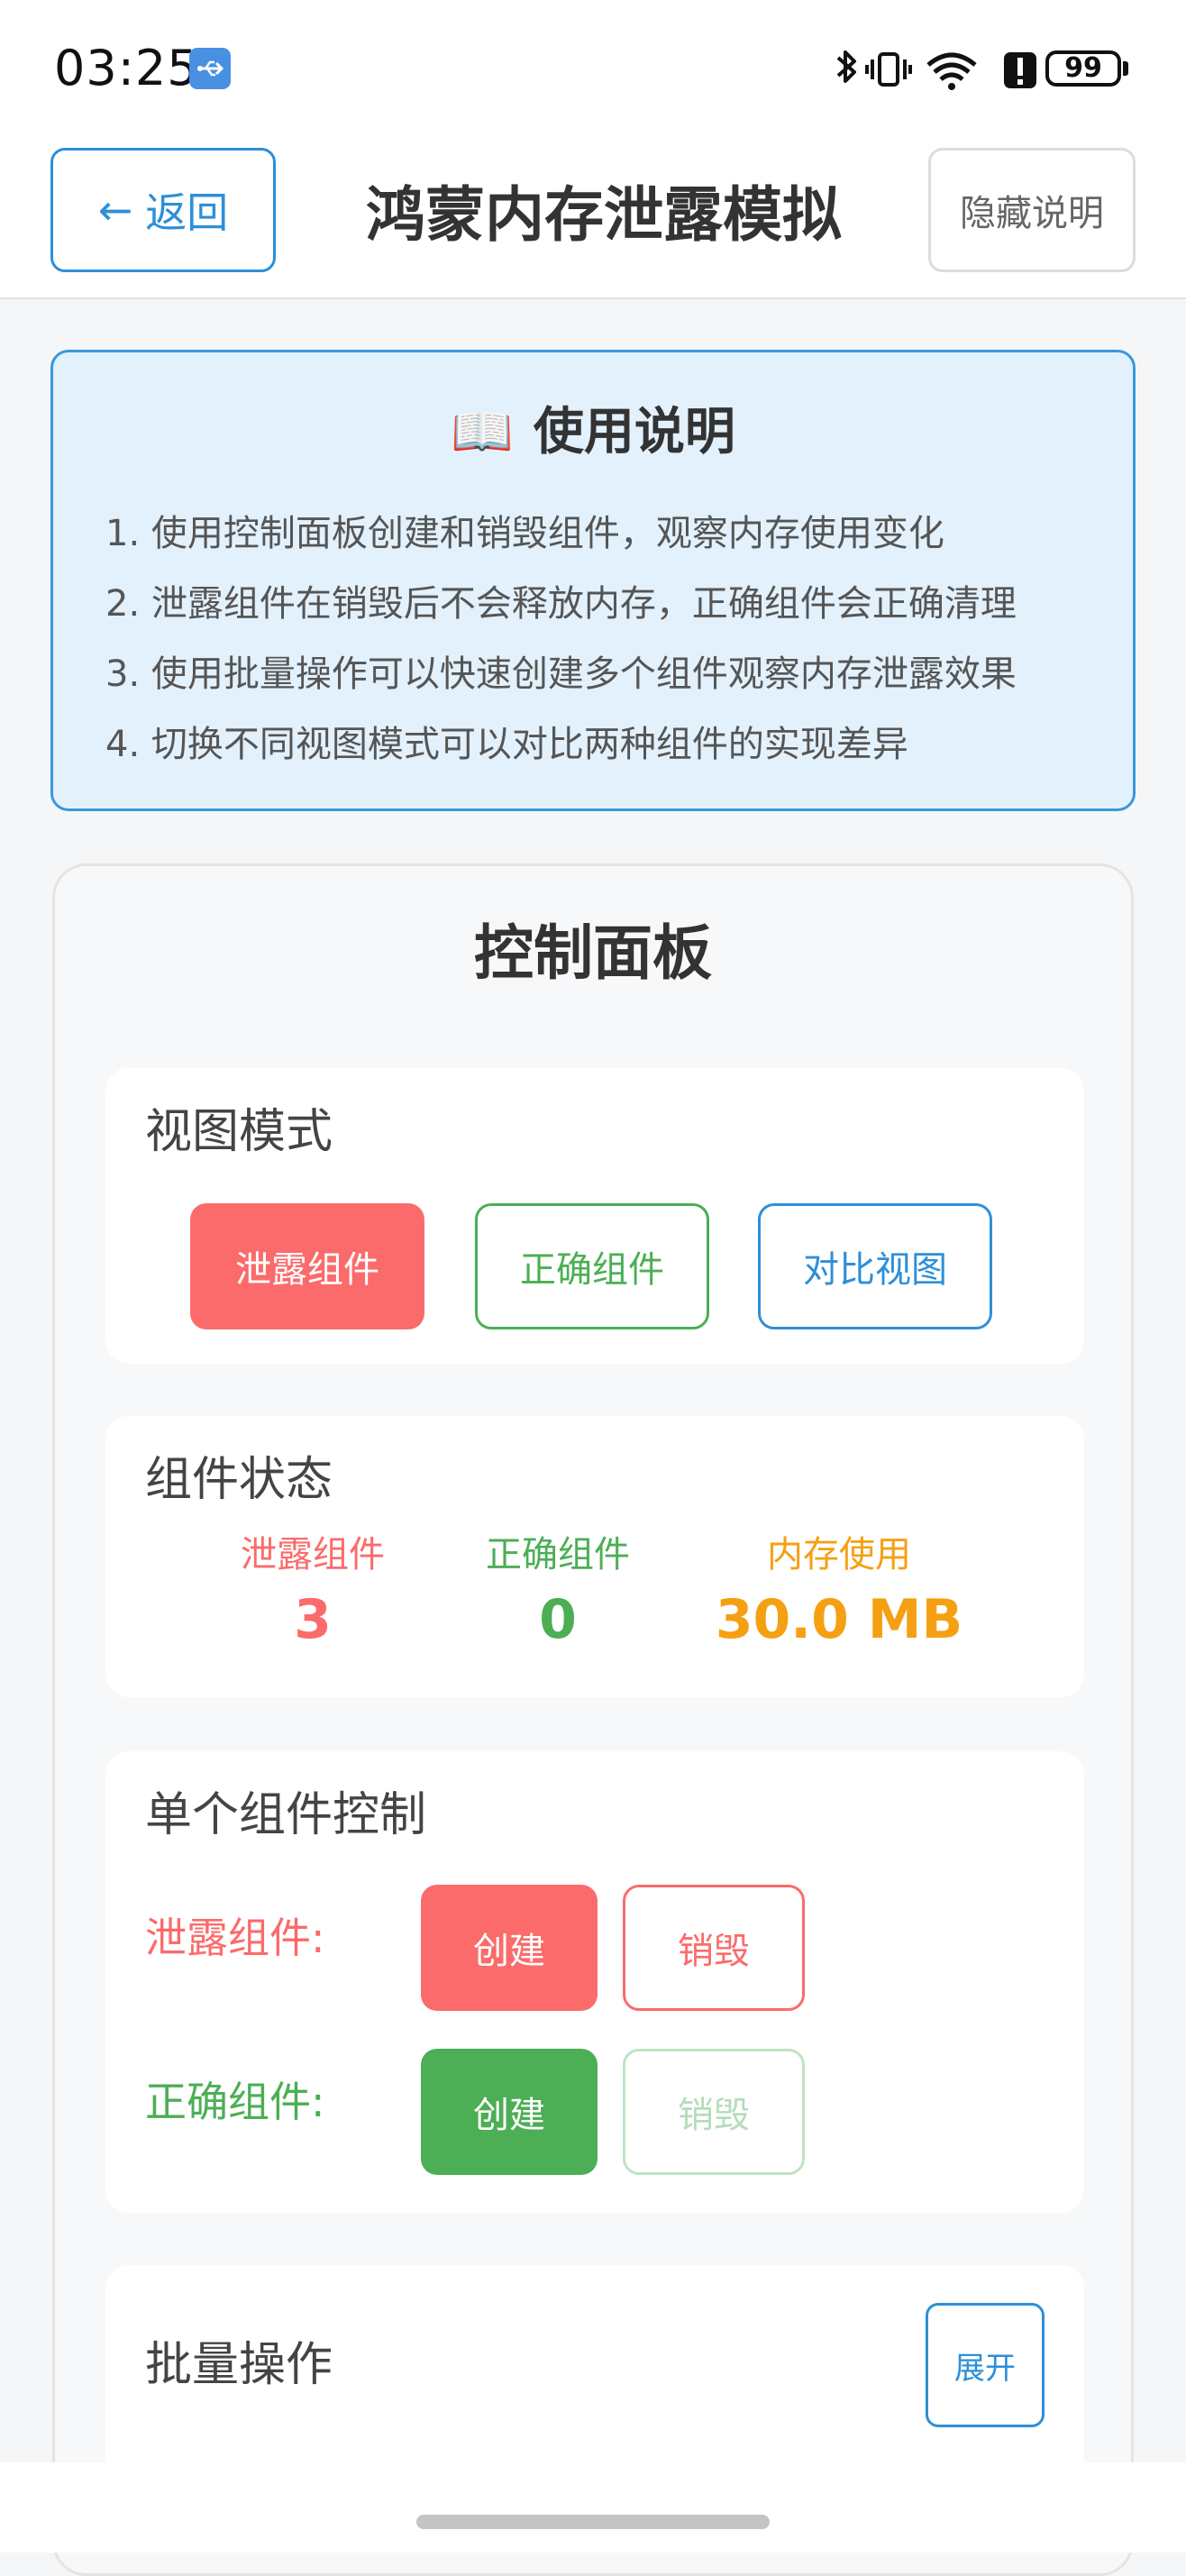  I want to click on correct-count-label: 正确组件, so click(558, 1555).